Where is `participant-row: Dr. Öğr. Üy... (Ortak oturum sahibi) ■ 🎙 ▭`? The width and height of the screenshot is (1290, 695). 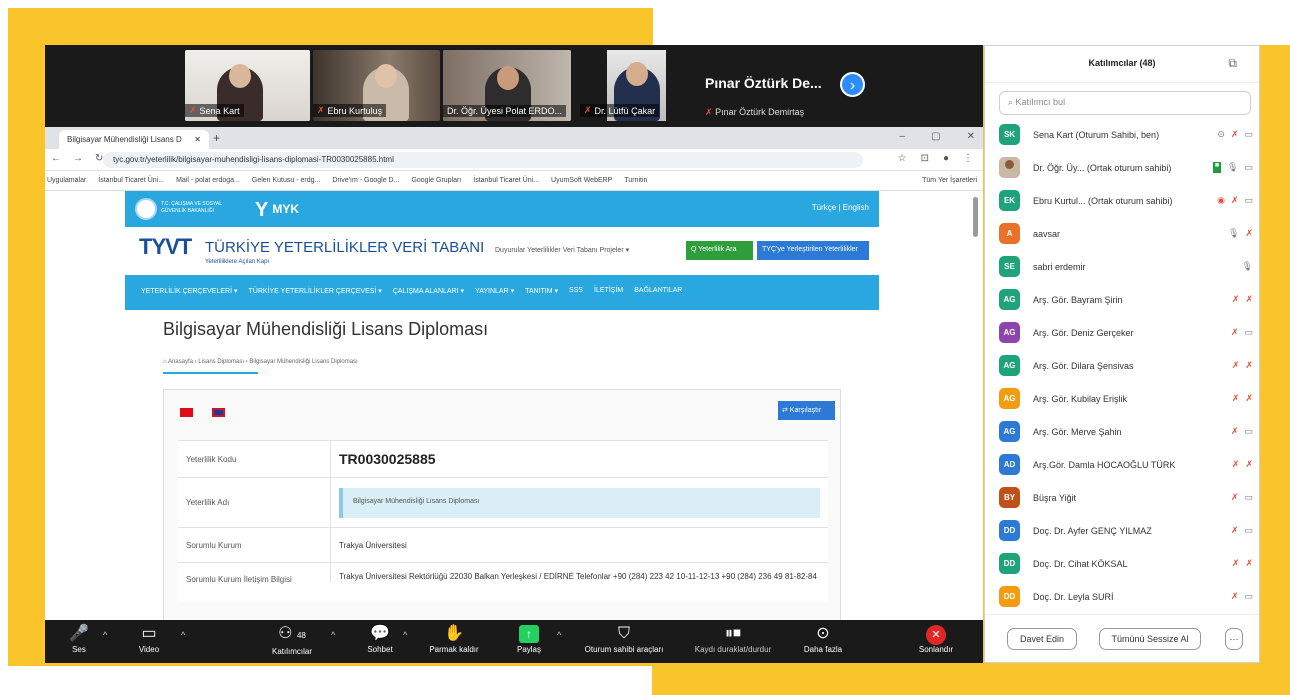
participant-row: Dr. Öğr. Üy... (Ortak oturum sahibi) ■ 🎙 ▭ is located at coordinates (1127, 167).